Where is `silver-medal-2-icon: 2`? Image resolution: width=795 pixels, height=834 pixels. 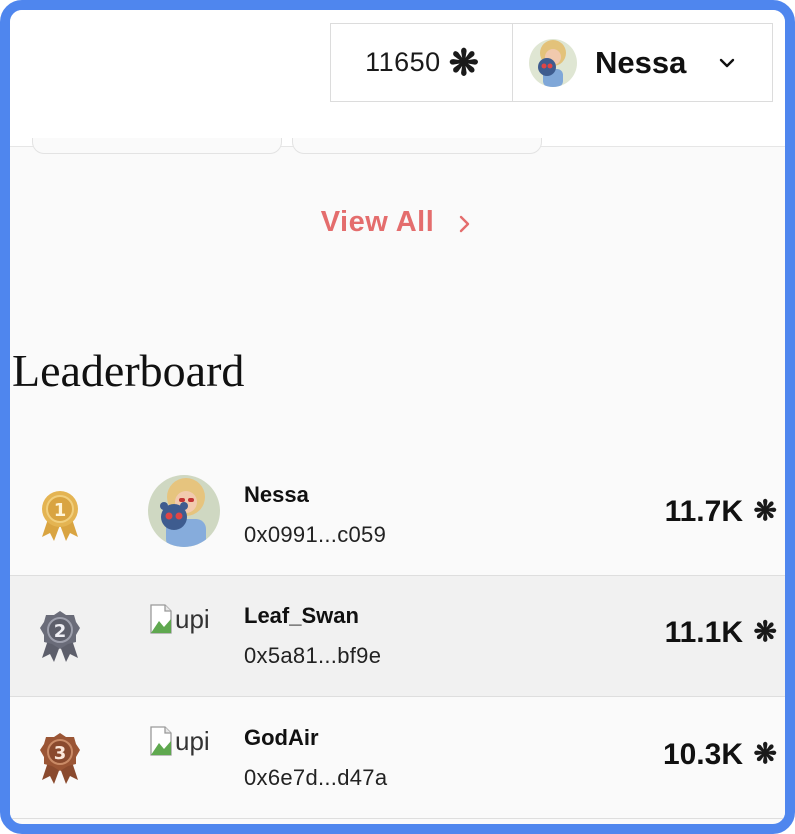
silver-medal-2-icon: 2 is located at coordinates (60, 636).